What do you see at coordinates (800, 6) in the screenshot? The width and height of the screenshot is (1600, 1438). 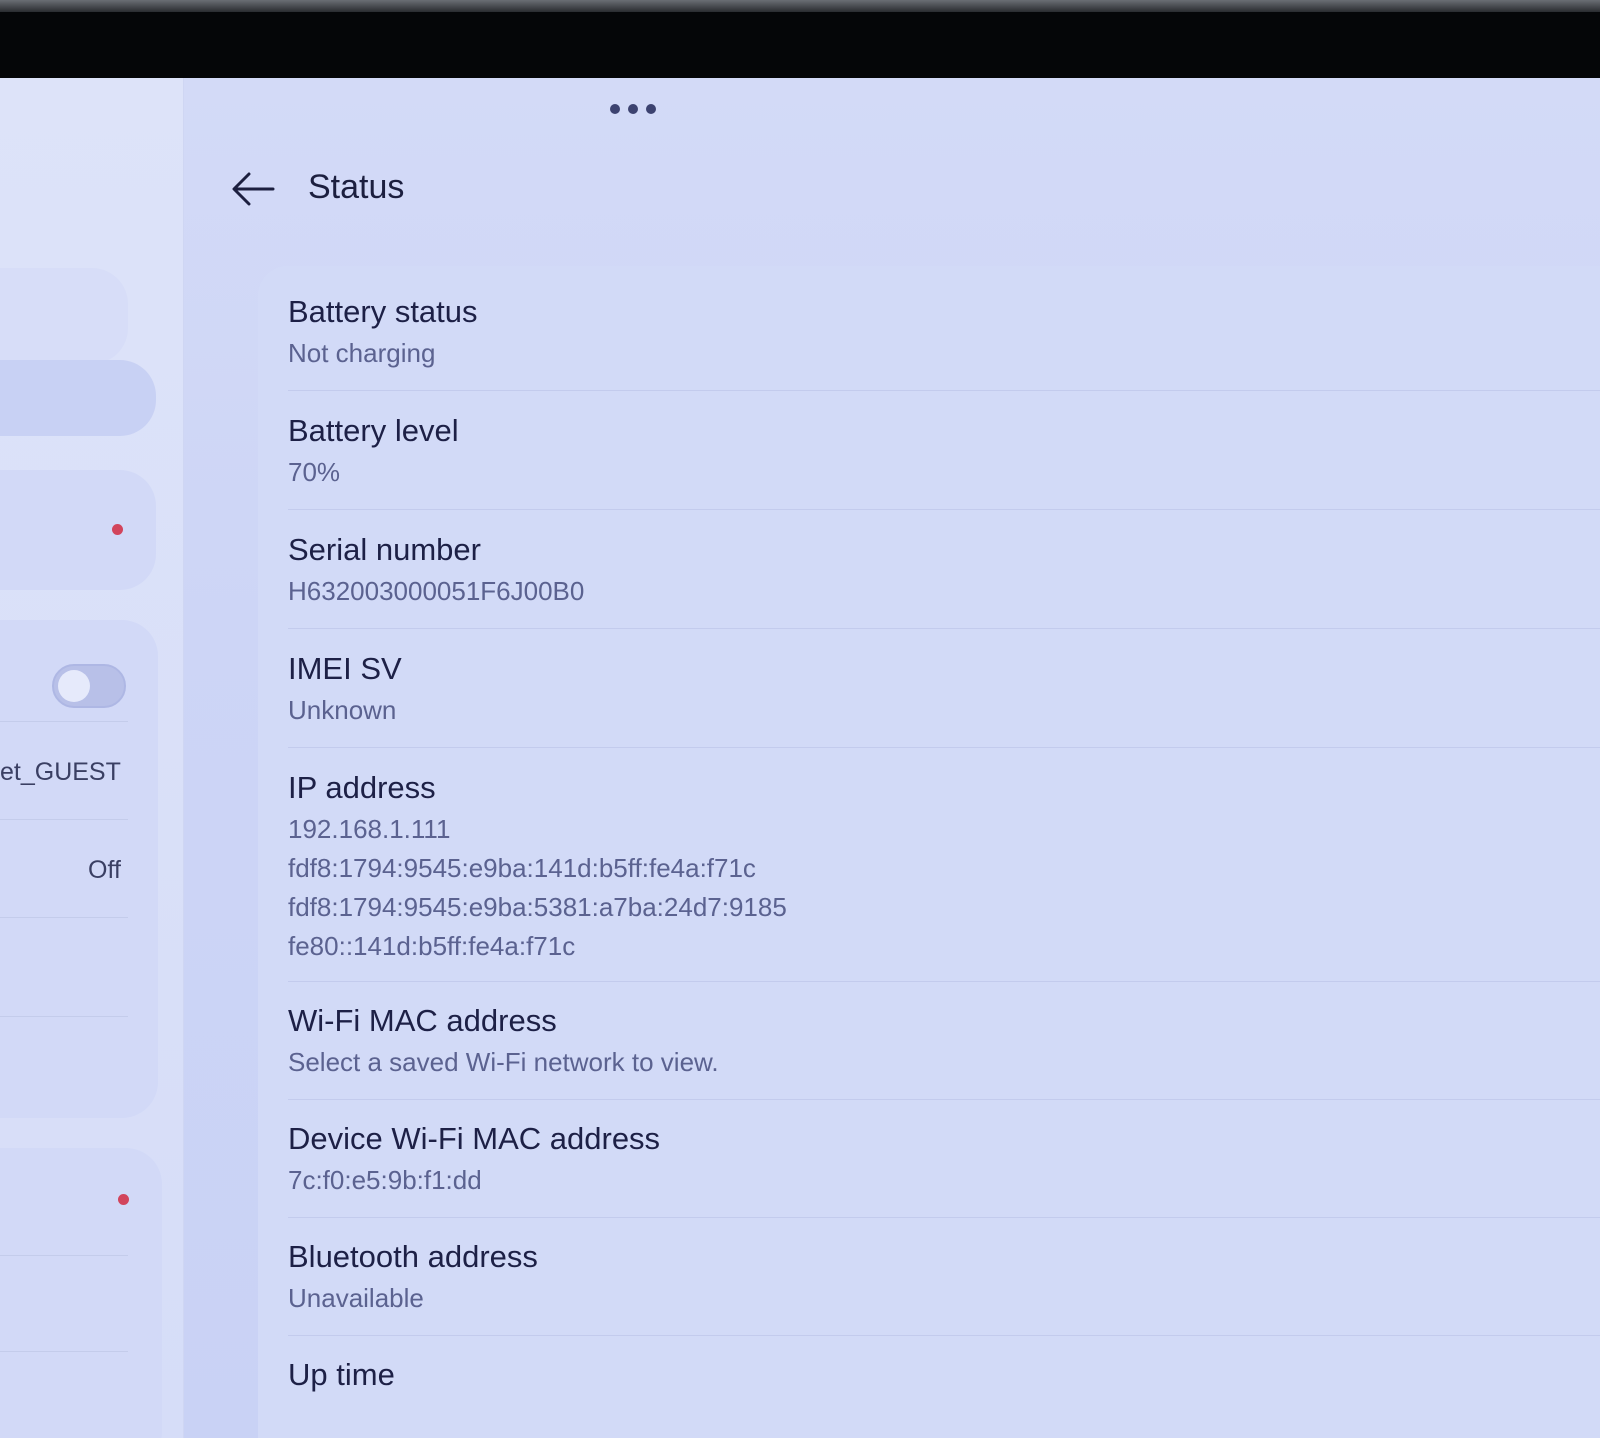 I see `device-bezel-edge` at bounding box center [800, 6].